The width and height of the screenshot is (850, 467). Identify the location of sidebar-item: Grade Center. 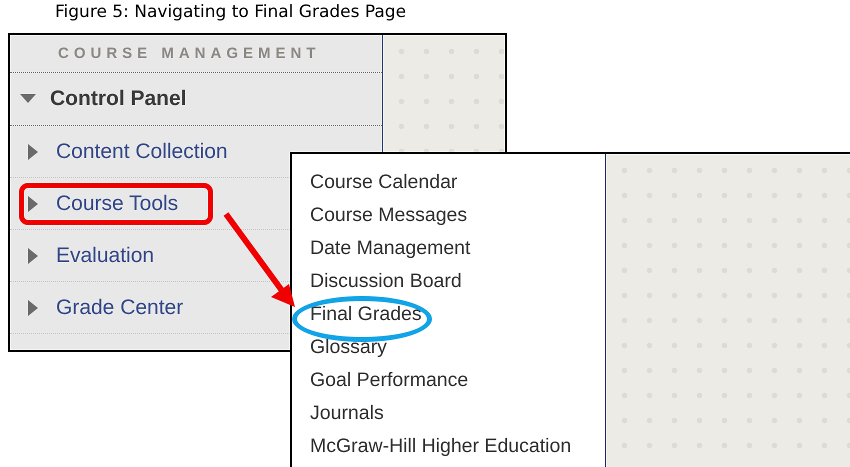
(120, 308).